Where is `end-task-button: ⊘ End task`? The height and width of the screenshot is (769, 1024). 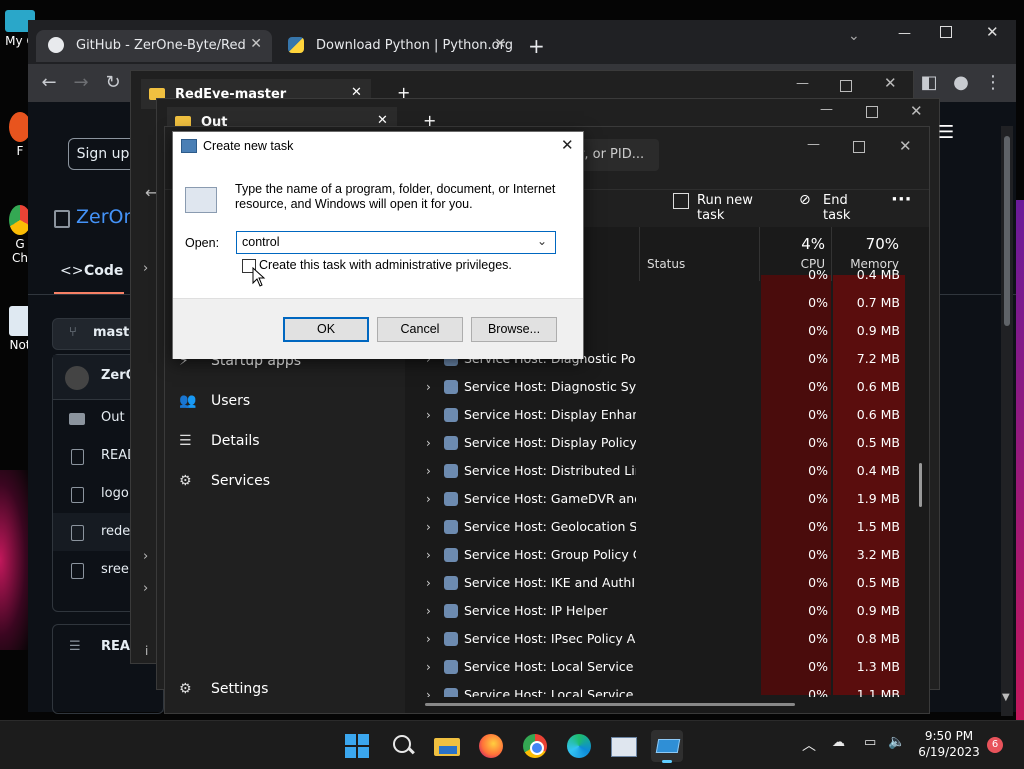 end-task-button: ⊘ End task is located at coordinates (837, 207).